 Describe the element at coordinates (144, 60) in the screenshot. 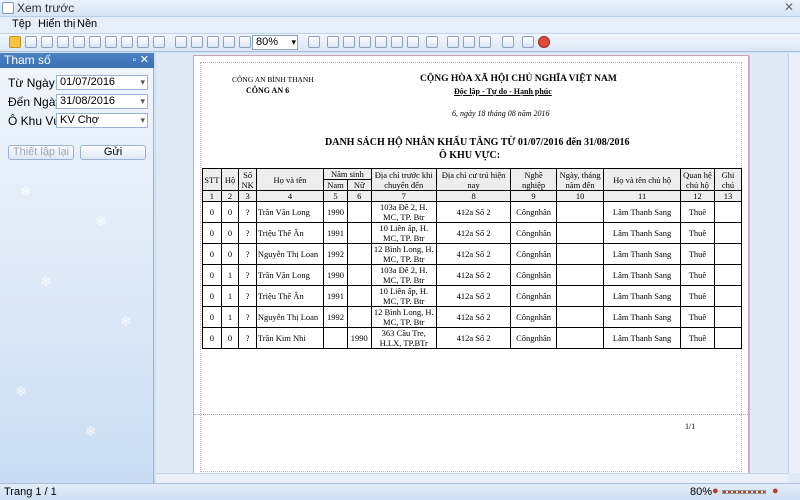

I see `close-panel-icon: ✕` at that location.